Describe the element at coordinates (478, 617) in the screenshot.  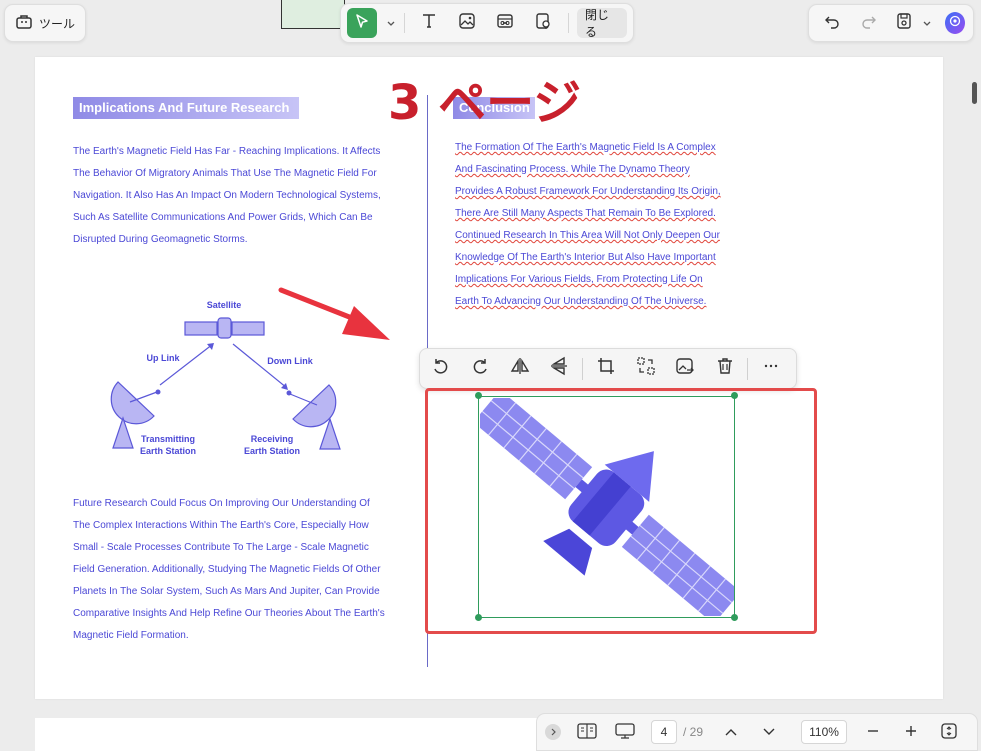
I see `resize-handle-bottom-left` at that location.